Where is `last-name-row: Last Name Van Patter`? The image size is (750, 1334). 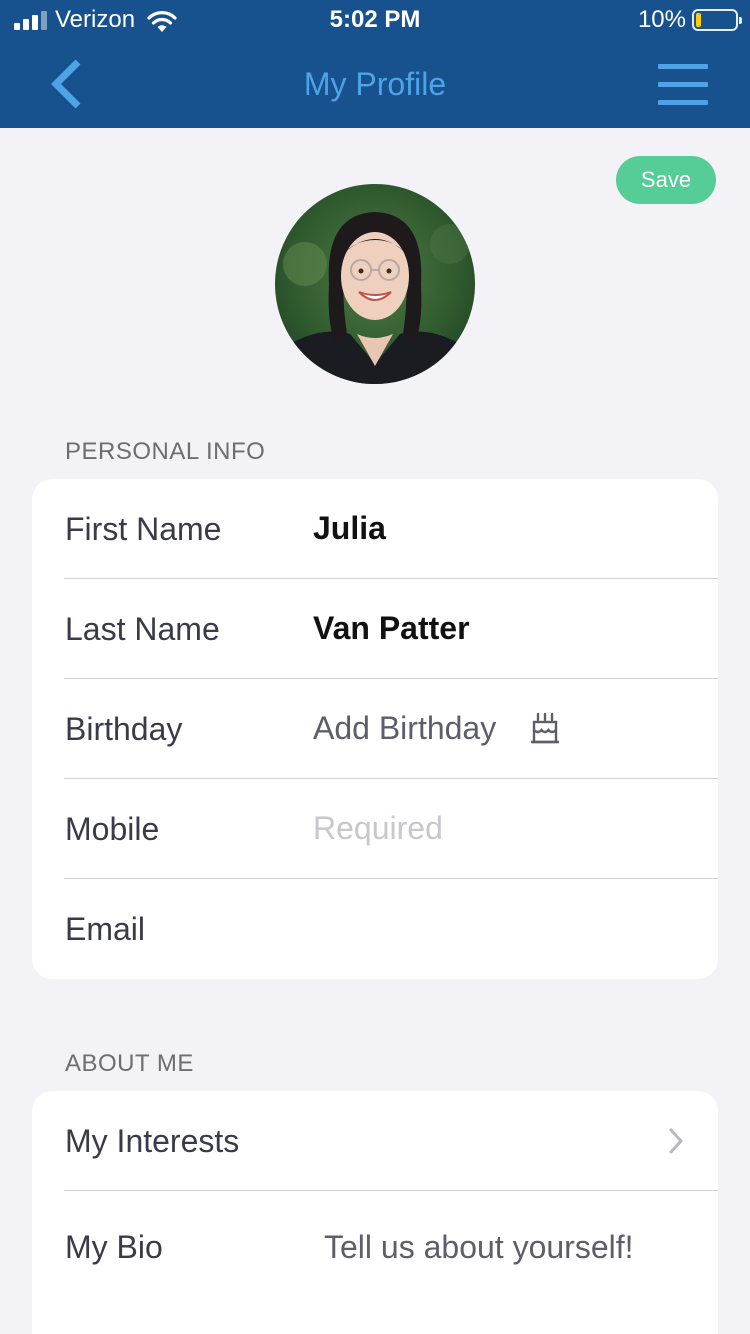
last-name-row: Last Name Van Patter is located at coordinates (375, 629).